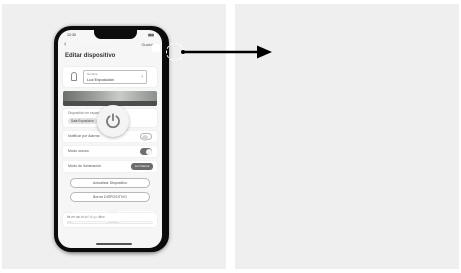  What do you see at coordinates (110, 166) in the screenshot?
I see `lighting-mode-row: Modo de iluminación Luz blanca` at bounding box center [110, 166].